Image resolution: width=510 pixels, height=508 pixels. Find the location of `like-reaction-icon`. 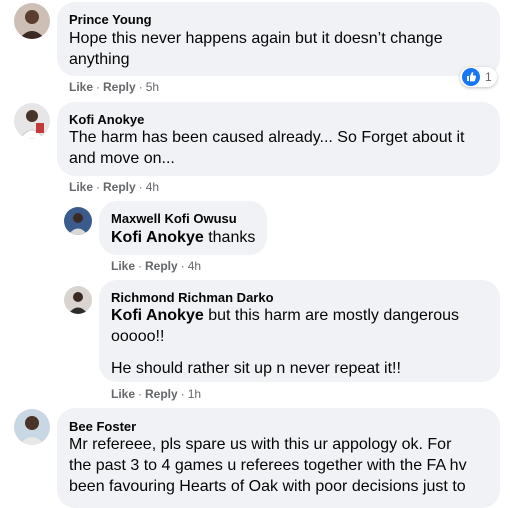

like-reaction-icon is located at coordinates (471, 77).